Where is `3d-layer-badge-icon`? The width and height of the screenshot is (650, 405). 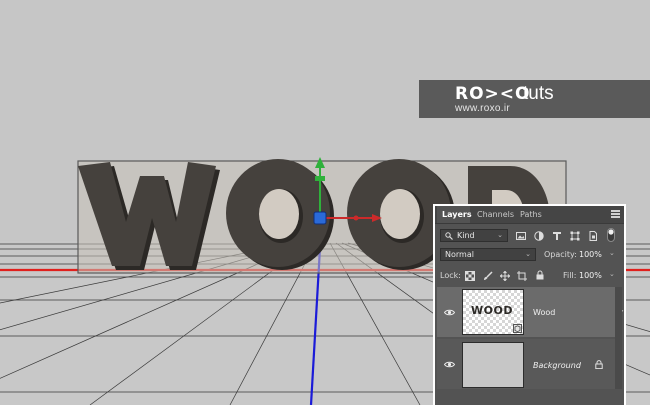 3d-layer-badge-icon is located at coordinates (517, 328).